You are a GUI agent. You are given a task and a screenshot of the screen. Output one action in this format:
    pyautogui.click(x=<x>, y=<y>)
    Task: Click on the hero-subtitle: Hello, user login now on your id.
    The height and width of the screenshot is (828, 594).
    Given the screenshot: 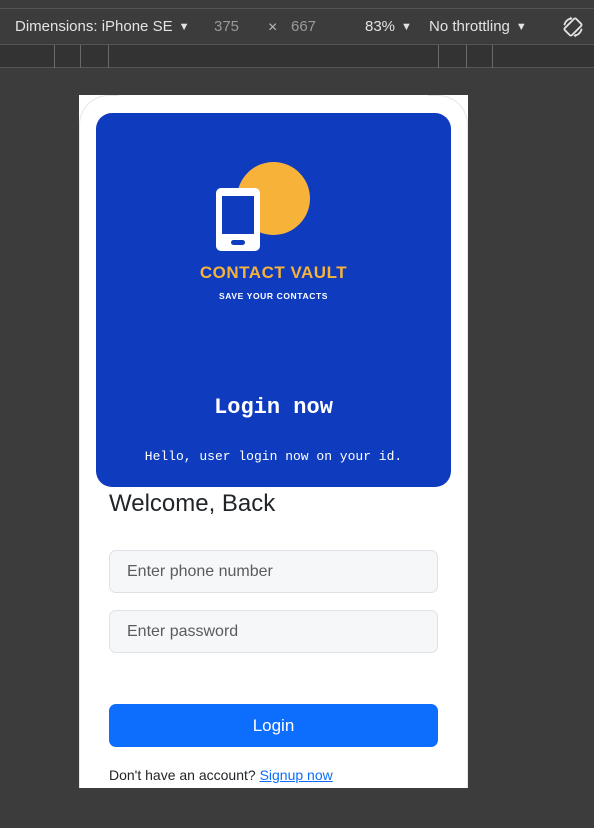 What is the action you would take?
    pyautogui.click(x=273, y=456)
    